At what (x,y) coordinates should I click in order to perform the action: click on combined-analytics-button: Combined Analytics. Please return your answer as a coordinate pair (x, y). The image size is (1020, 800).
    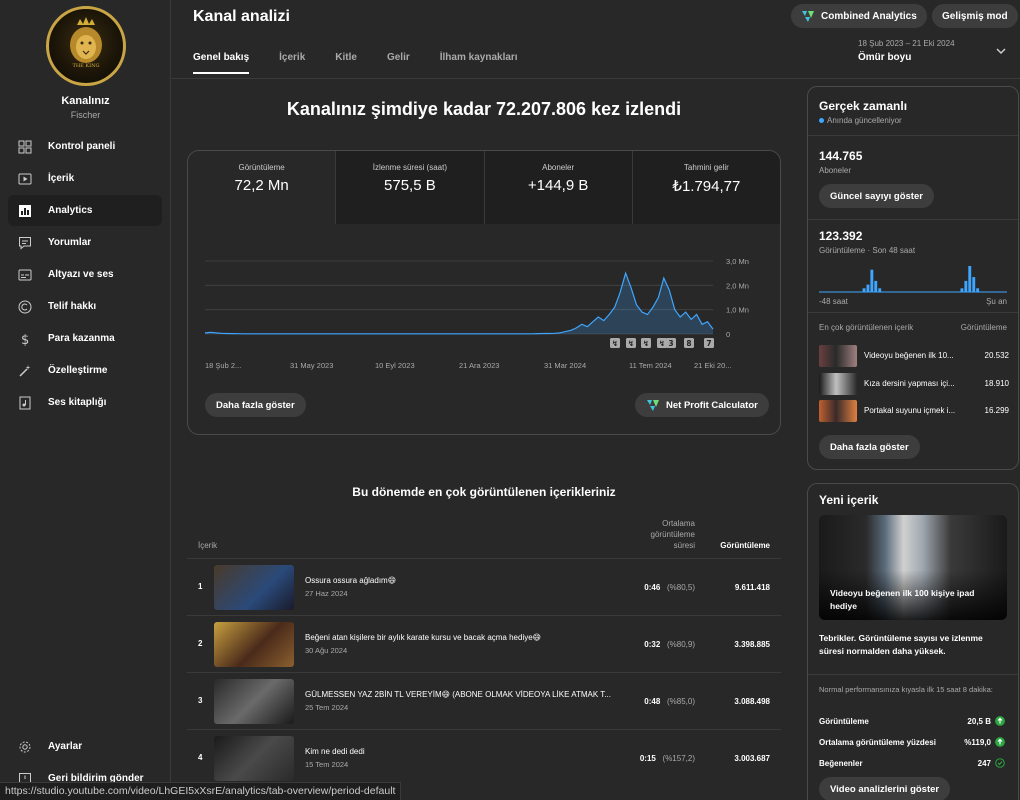
    Looking at the image, I should click on (859, 16).